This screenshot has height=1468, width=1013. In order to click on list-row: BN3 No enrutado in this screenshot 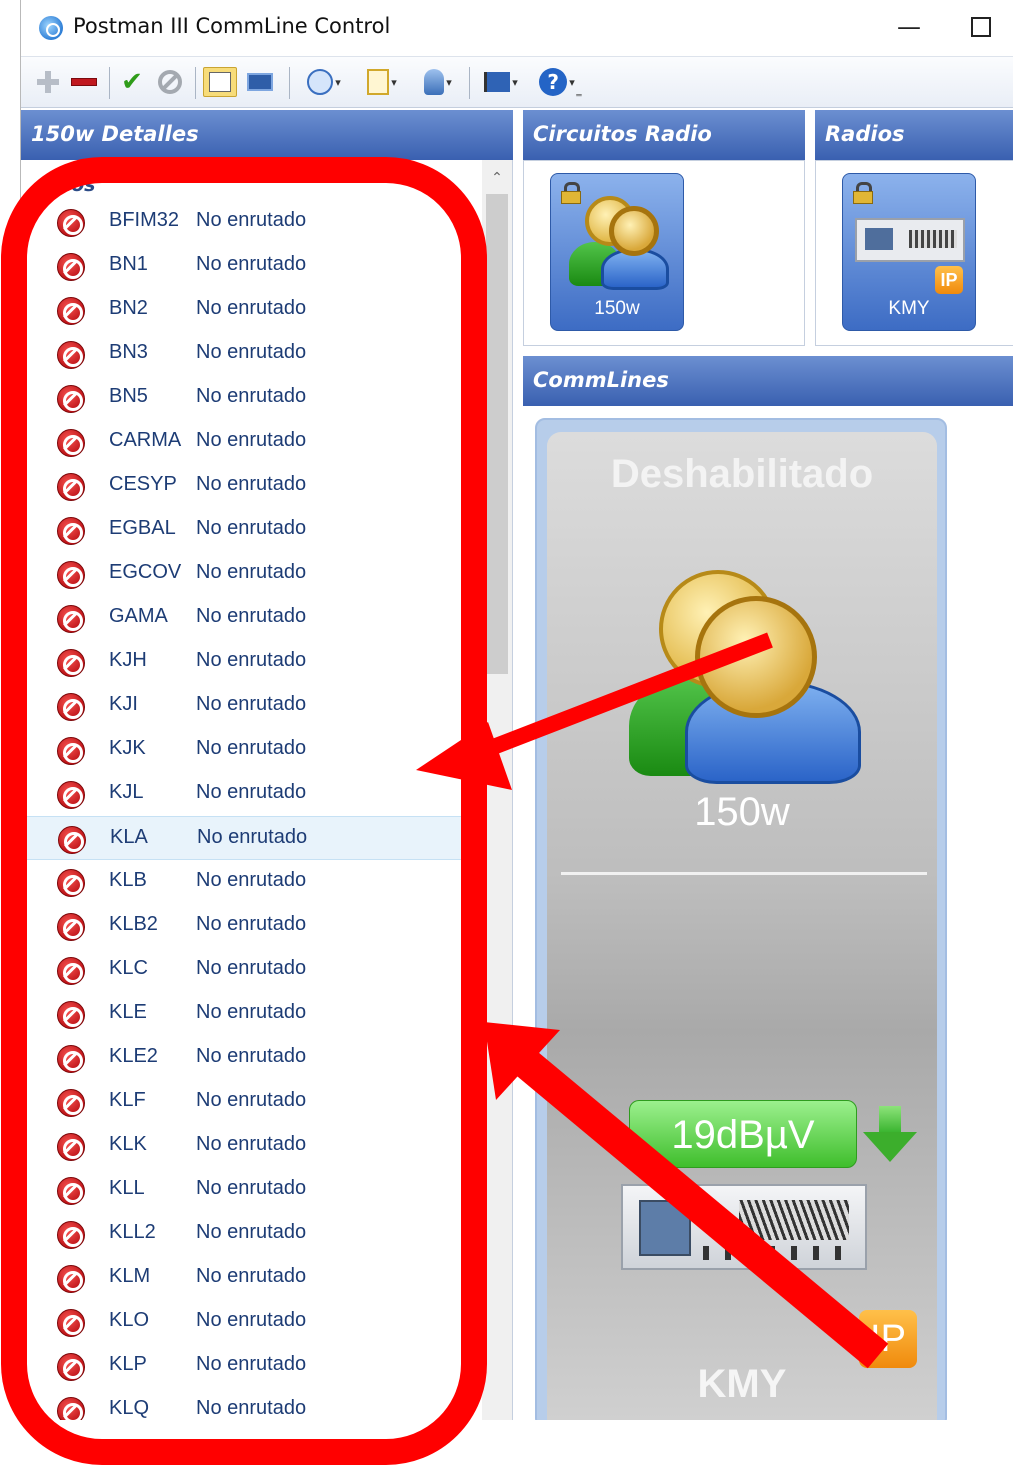, I will do `click(252, 354)`.